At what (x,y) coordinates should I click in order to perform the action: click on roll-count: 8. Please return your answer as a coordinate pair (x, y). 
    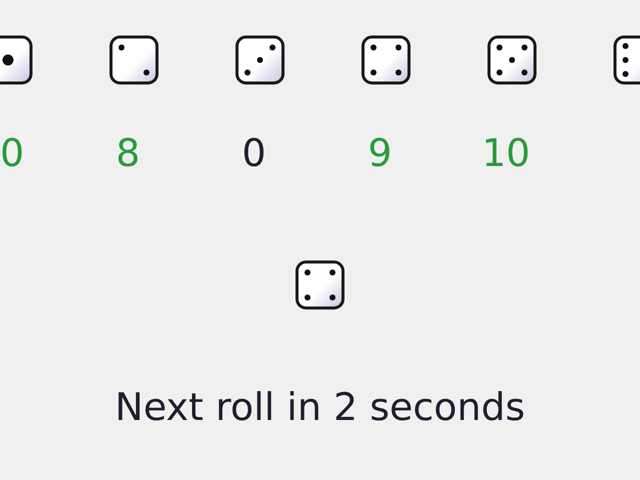
    Looking at the image, I should click on (128, 153).